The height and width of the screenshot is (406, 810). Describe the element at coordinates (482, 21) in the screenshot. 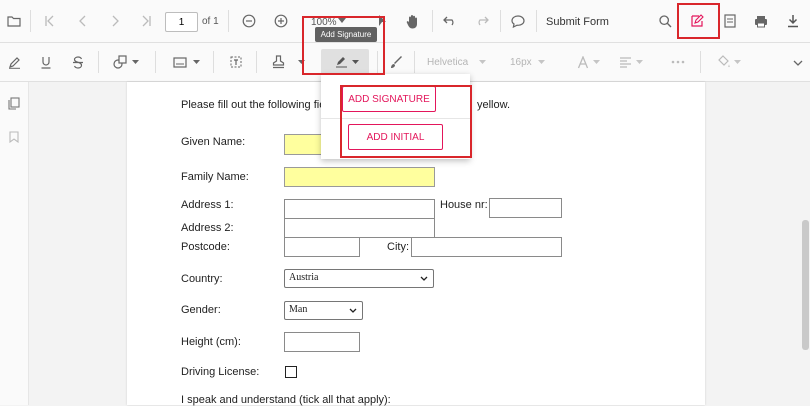

I see `redo-icon` at that location.